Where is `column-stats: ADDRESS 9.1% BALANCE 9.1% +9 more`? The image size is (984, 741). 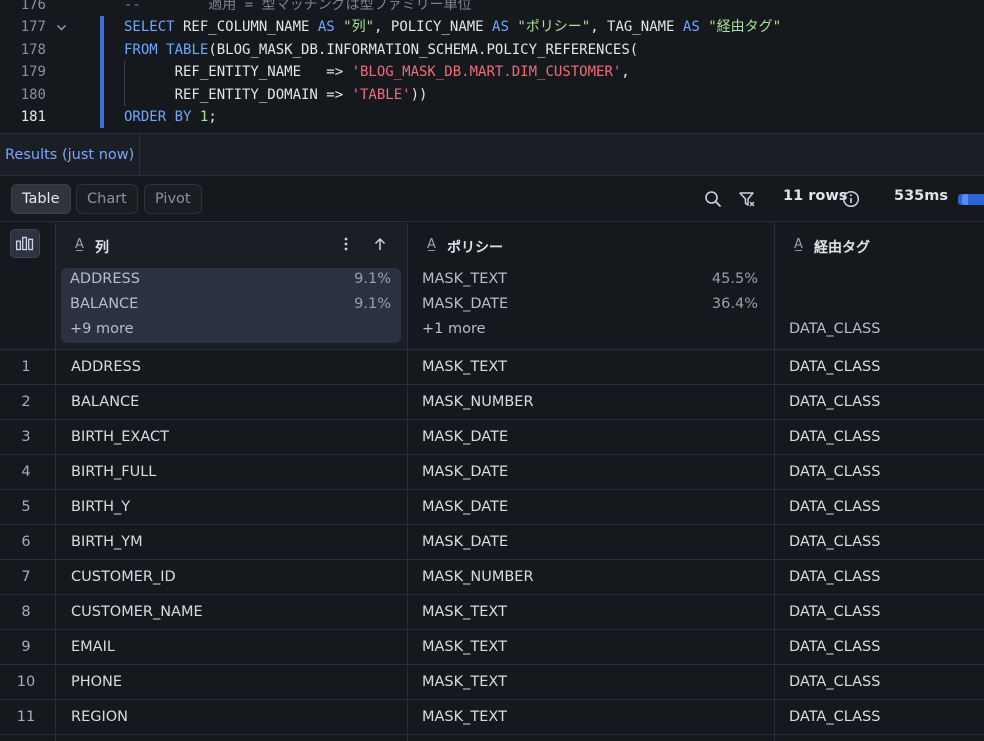
column-stats: ADDRESS 9.1% BALANCE 9.1% +9 more is located at coordinates (231, 305).